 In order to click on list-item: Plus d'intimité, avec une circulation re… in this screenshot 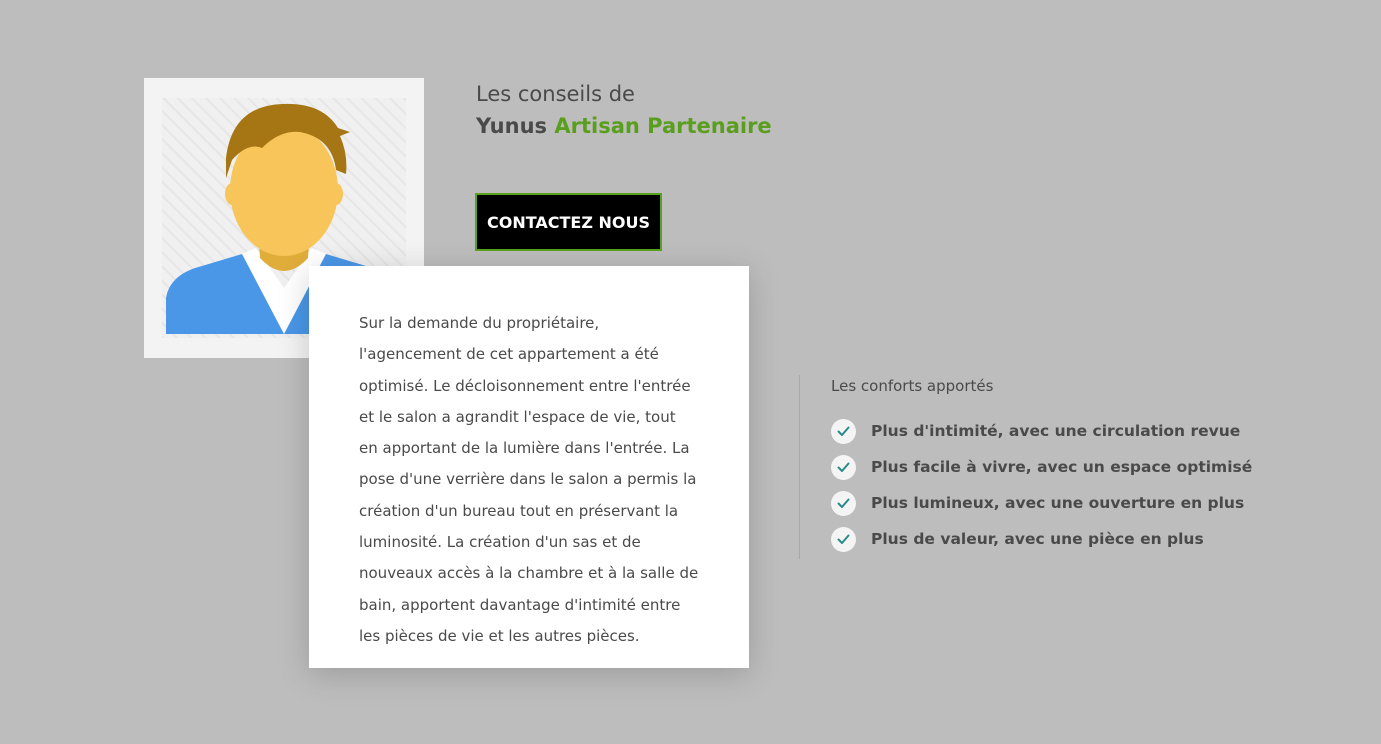, I will do `click(1041, 431)`.